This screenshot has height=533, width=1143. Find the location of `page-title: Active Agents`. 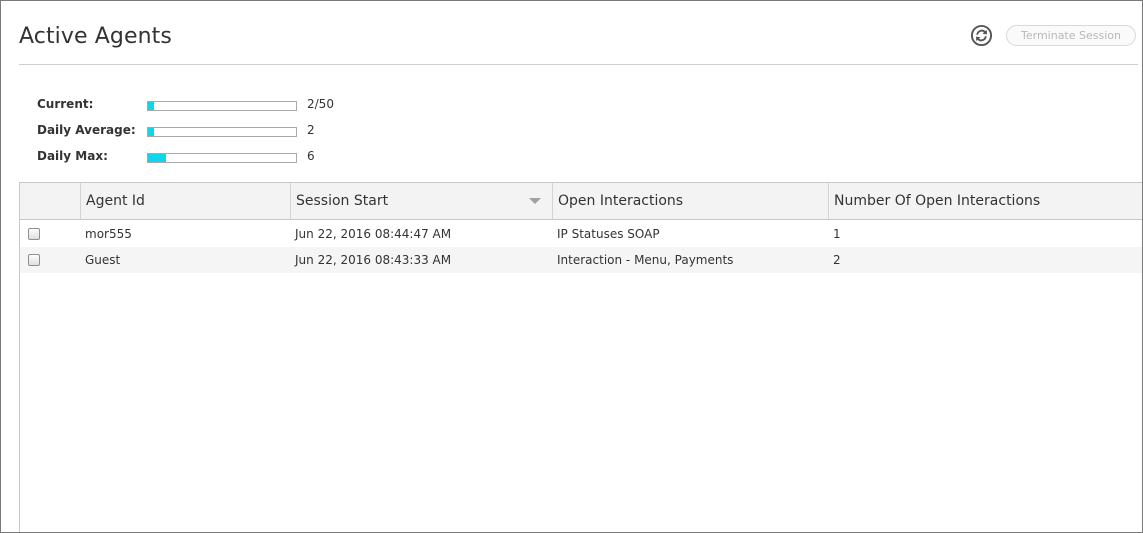

page-title: Active Agents is located at coordinates (95, 36).